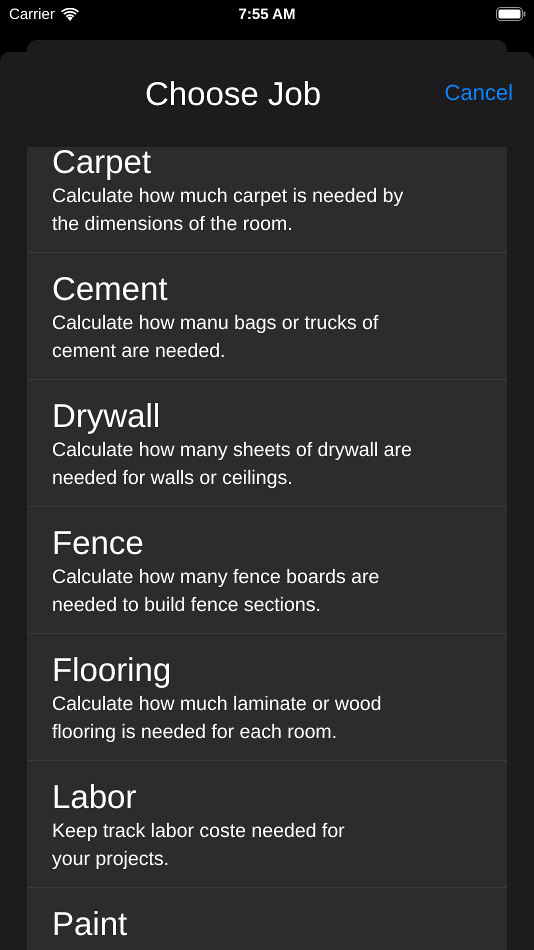  I want to click on job-item: Cement Calculate how manu bags or trucks of cement are needed., so click(267, 316).